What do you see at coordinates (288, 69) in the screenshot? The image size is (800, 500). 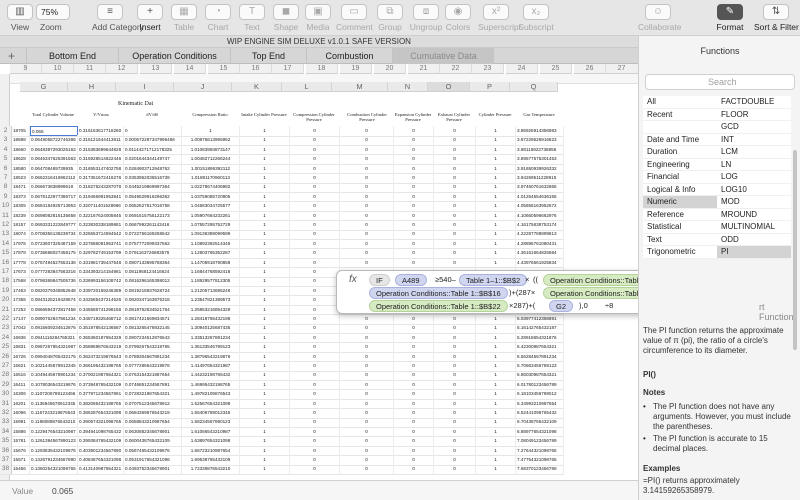 I see `ruler-column-17: 17` at bounding box center [288, 69].